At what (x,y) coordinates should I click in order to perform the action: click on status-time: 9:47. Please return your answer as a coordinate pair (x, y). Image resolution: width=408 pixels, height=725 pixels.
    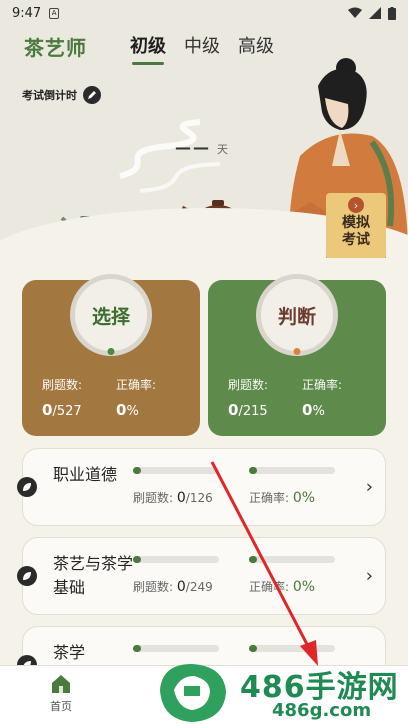
    Looking at the image, I should click on (27, 13).